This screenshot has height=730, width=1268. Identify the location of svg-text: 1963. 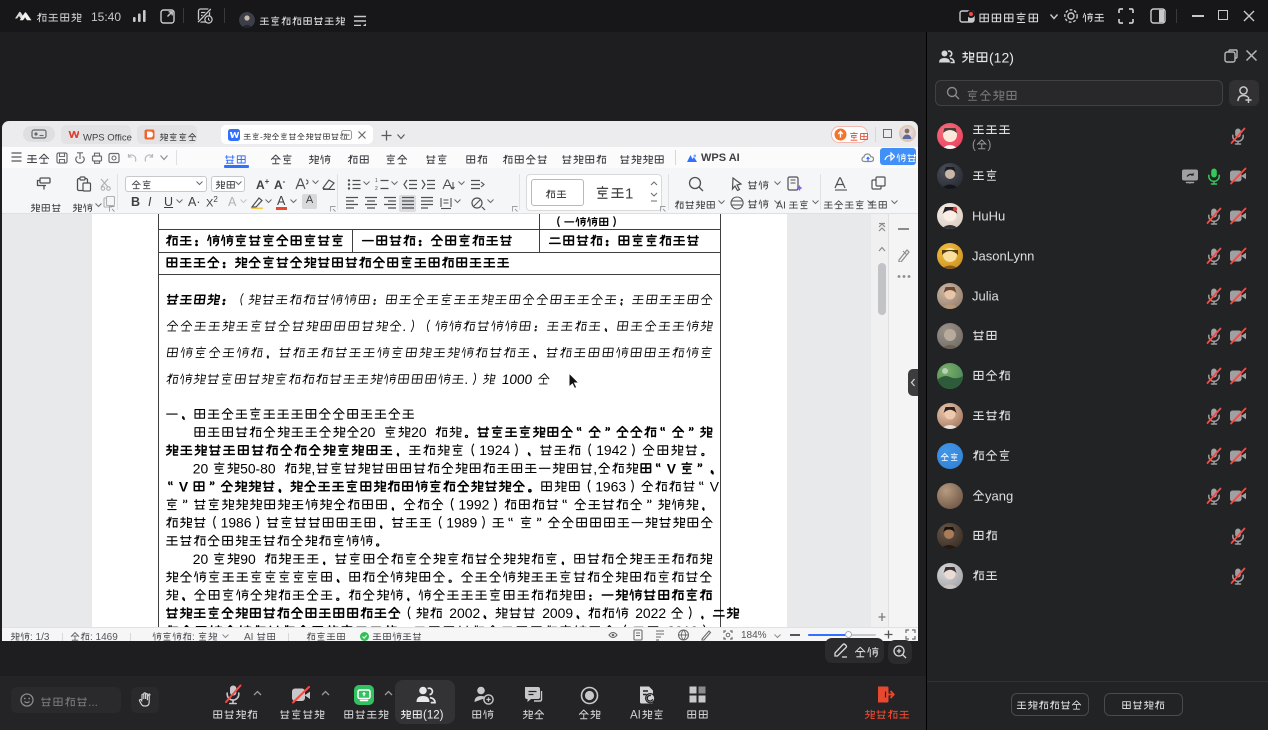
(610, 486).